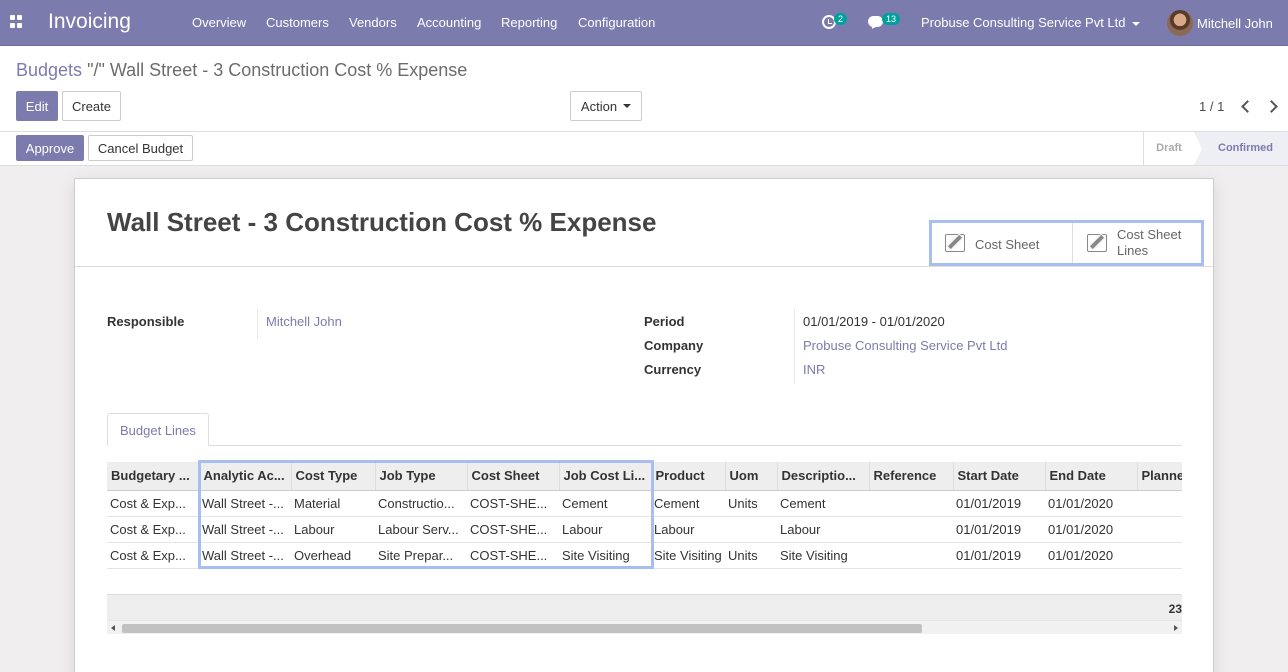  I want to click on cost-sheet-lines-label-line1: Cost Sheet, so click(1149, 234).